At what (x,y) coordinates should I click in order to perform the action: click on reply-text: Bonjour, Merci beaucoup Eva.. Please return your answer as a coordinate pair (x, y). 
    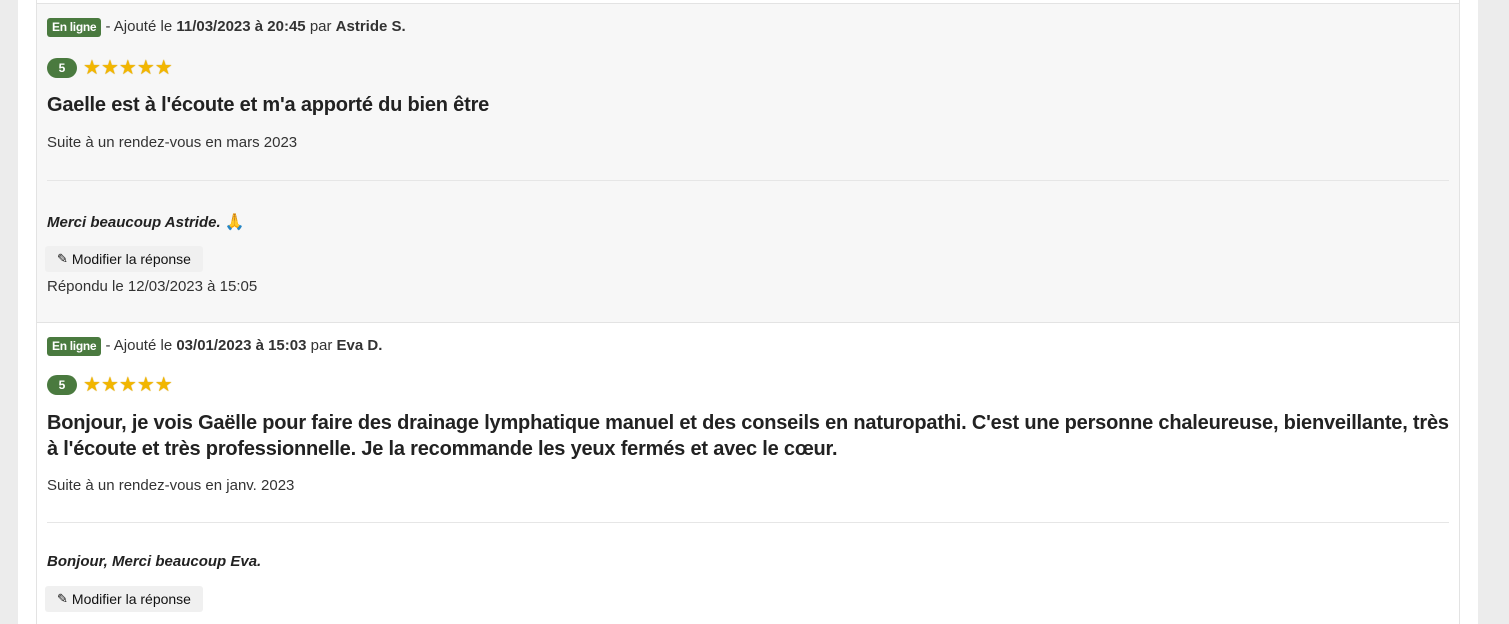
    Looking at the image, I should click on (154, 561).